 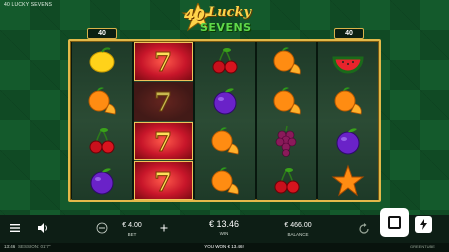 What do you see at coordinates (298, 234) in the screenshot?
I see `balance-label: BALANCE` at bounding box center [298, 234].